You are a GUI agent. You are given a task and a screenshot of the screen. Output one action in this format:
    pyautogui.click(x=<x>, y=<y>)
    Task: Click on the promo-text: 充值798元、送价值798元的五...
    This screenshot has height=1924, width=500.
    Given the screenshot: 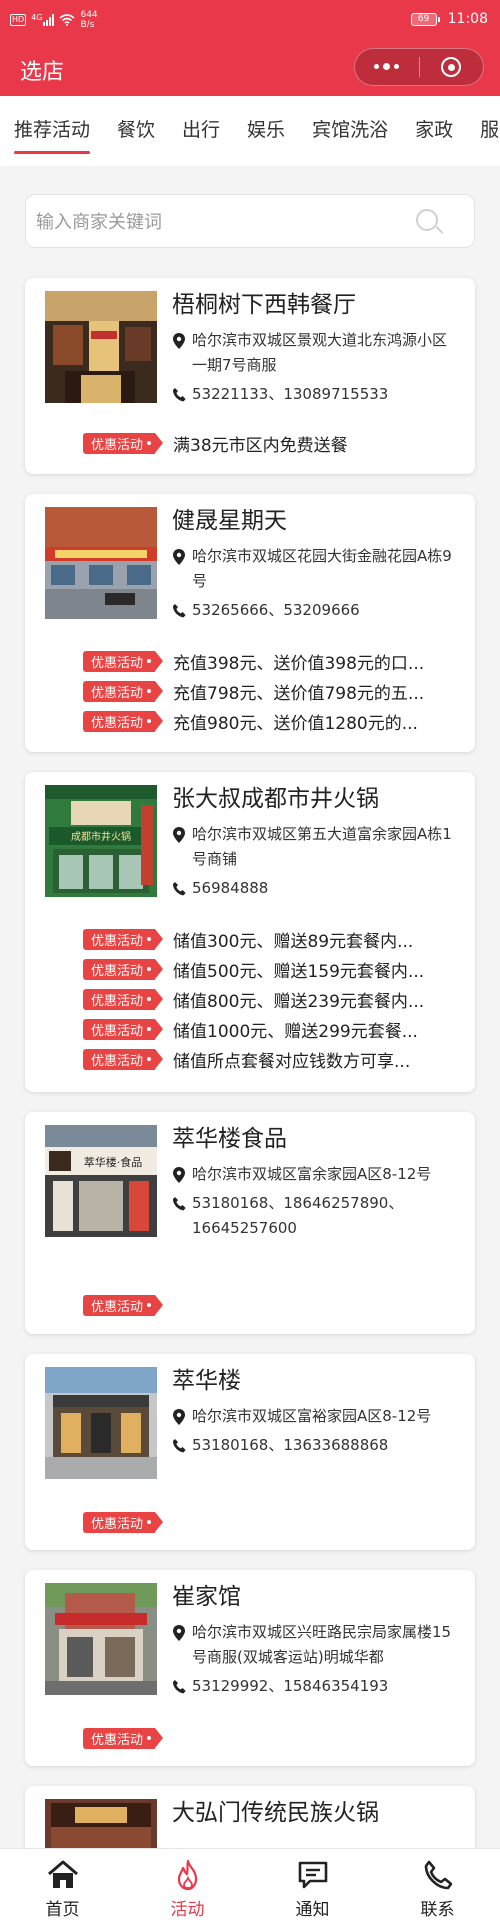 What is the action you would take?
    pyautogui.click(x=299, y=693)
    